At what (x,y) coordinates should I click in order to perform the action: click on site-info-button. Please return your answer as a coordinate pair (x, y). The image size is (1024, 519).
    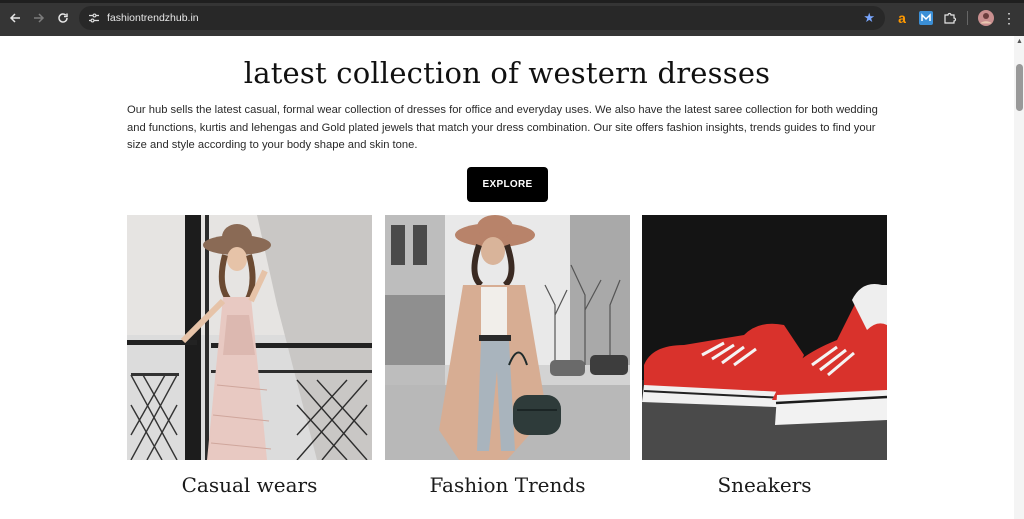
    Looking at the image, I should click on (94, 18).